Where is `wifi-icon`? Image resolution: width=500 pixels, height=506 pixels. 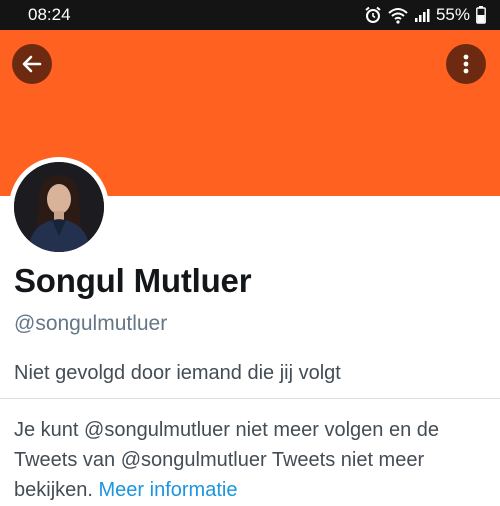
wifi-icon is located at coordinates (398, 15).